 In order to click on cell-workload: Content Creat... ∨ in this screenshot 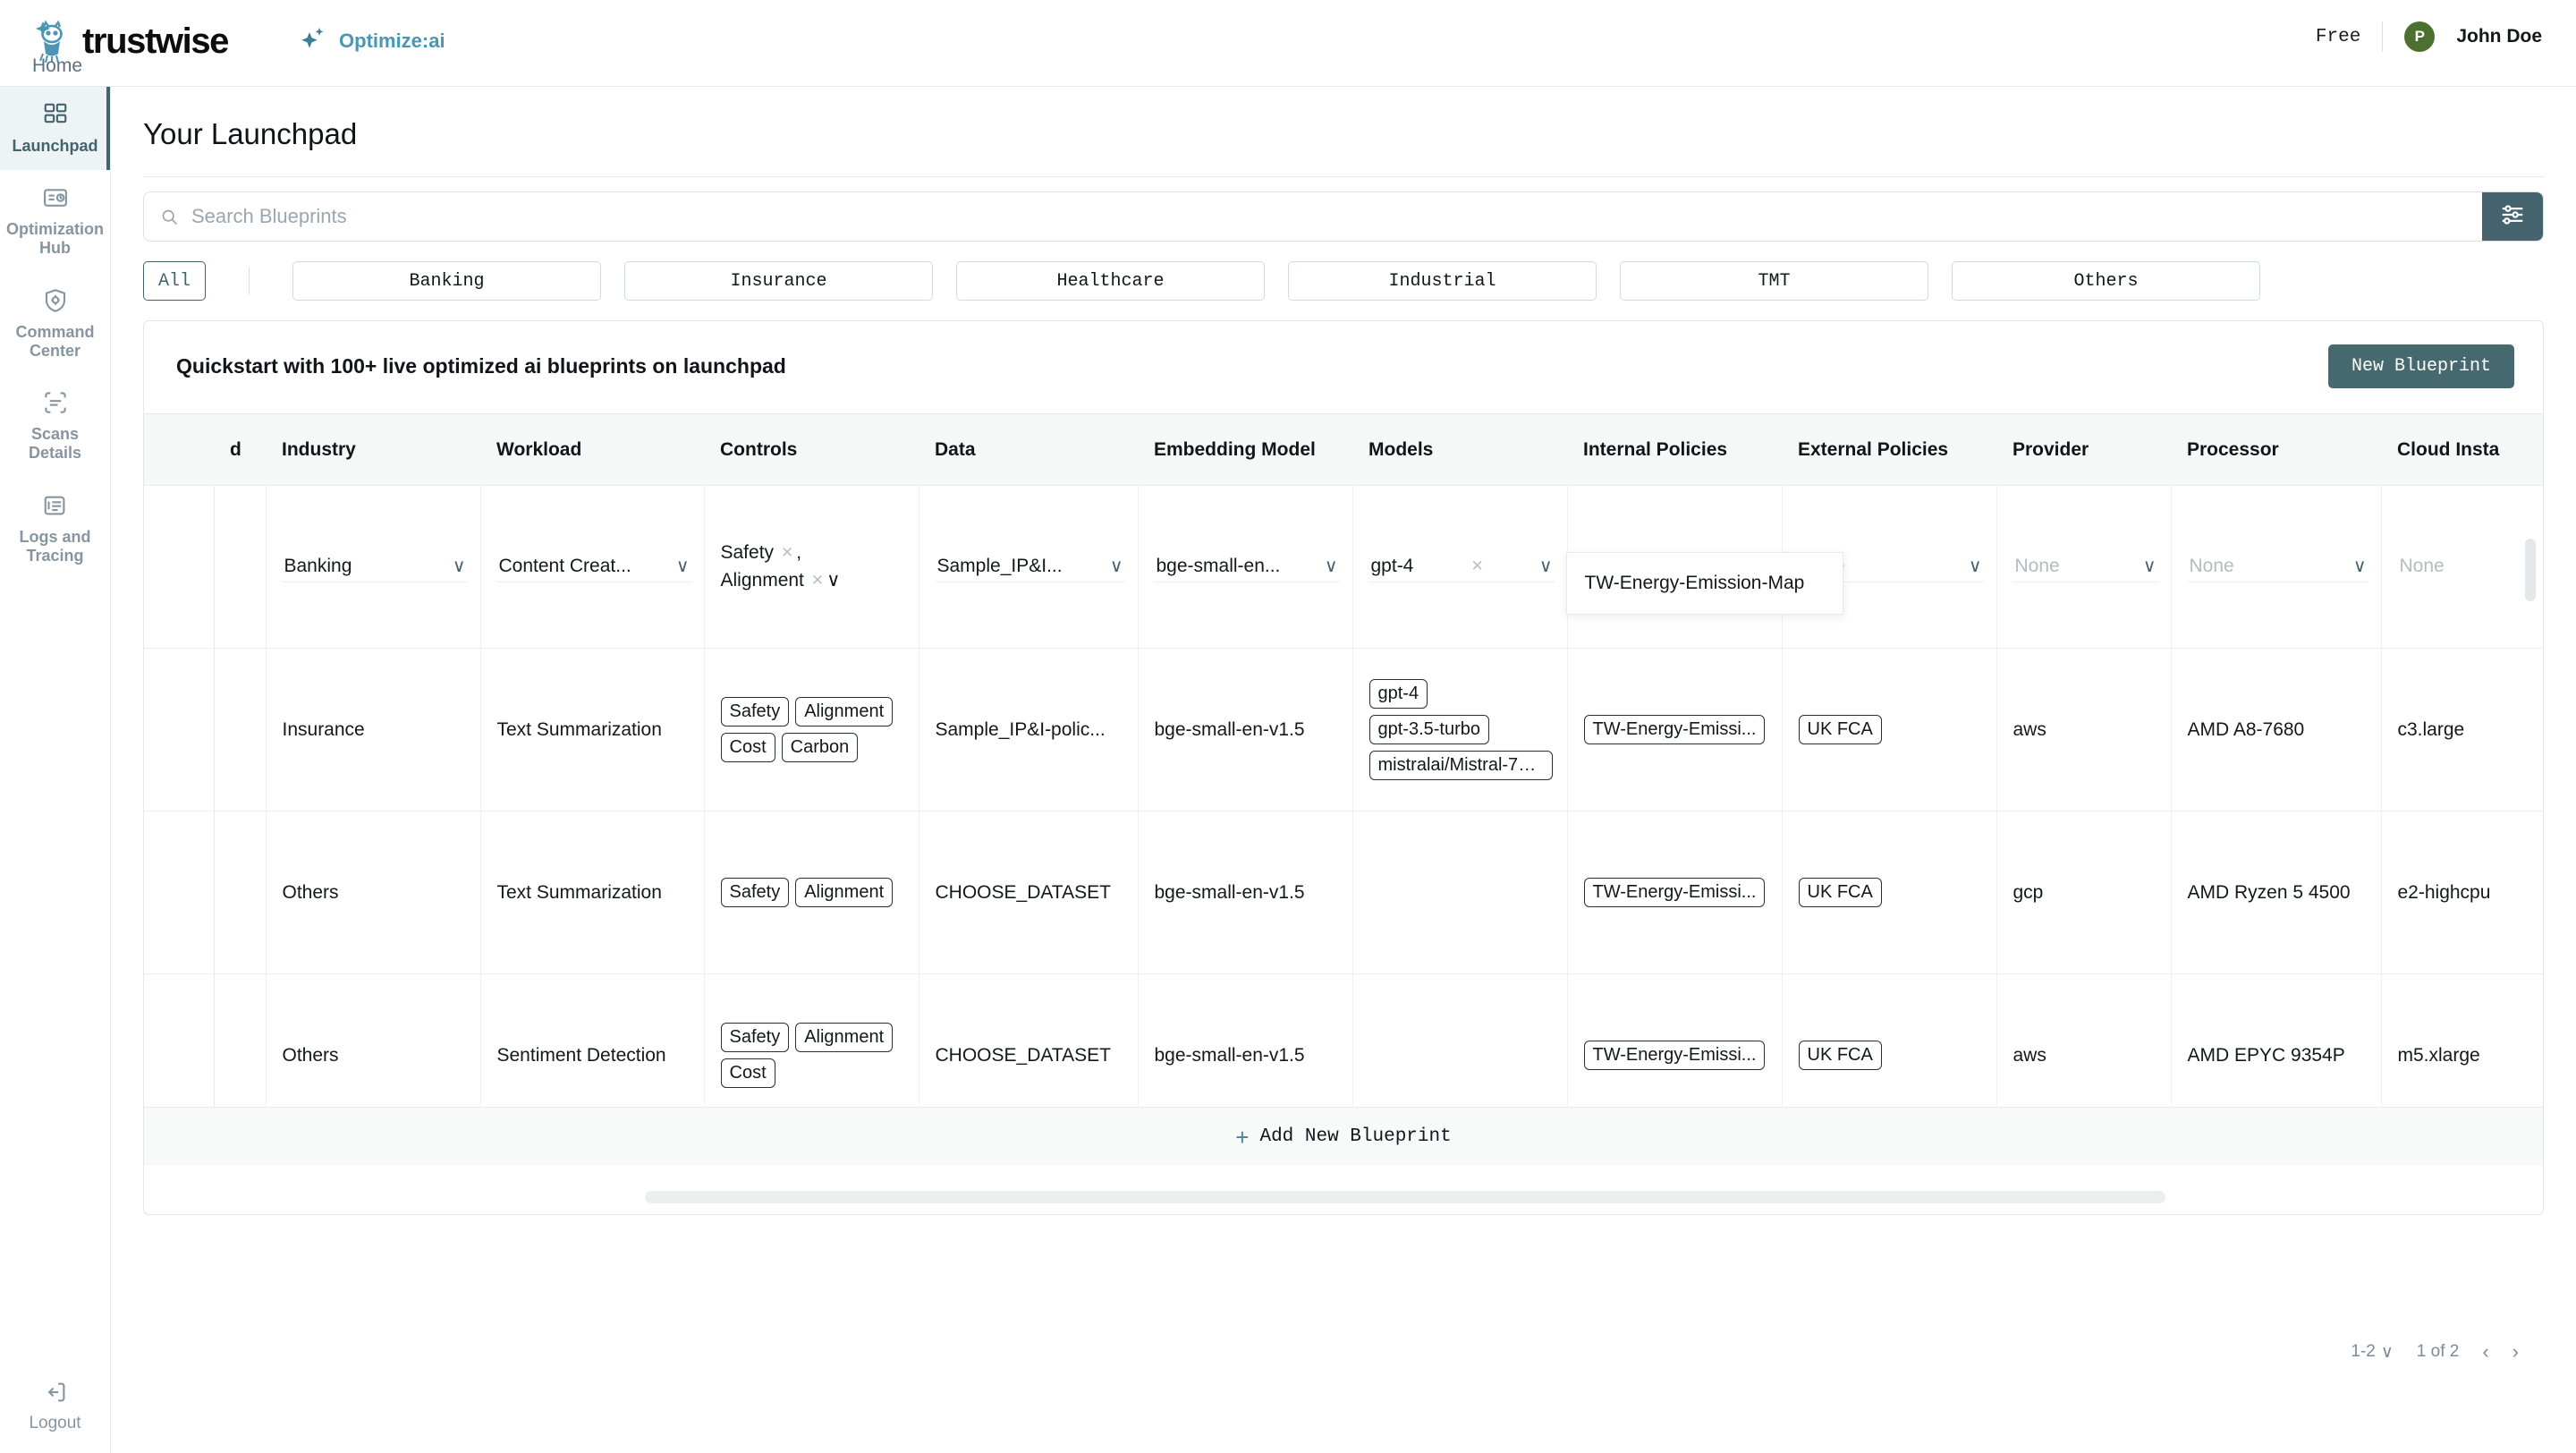, I will do `click(592, 567)`.